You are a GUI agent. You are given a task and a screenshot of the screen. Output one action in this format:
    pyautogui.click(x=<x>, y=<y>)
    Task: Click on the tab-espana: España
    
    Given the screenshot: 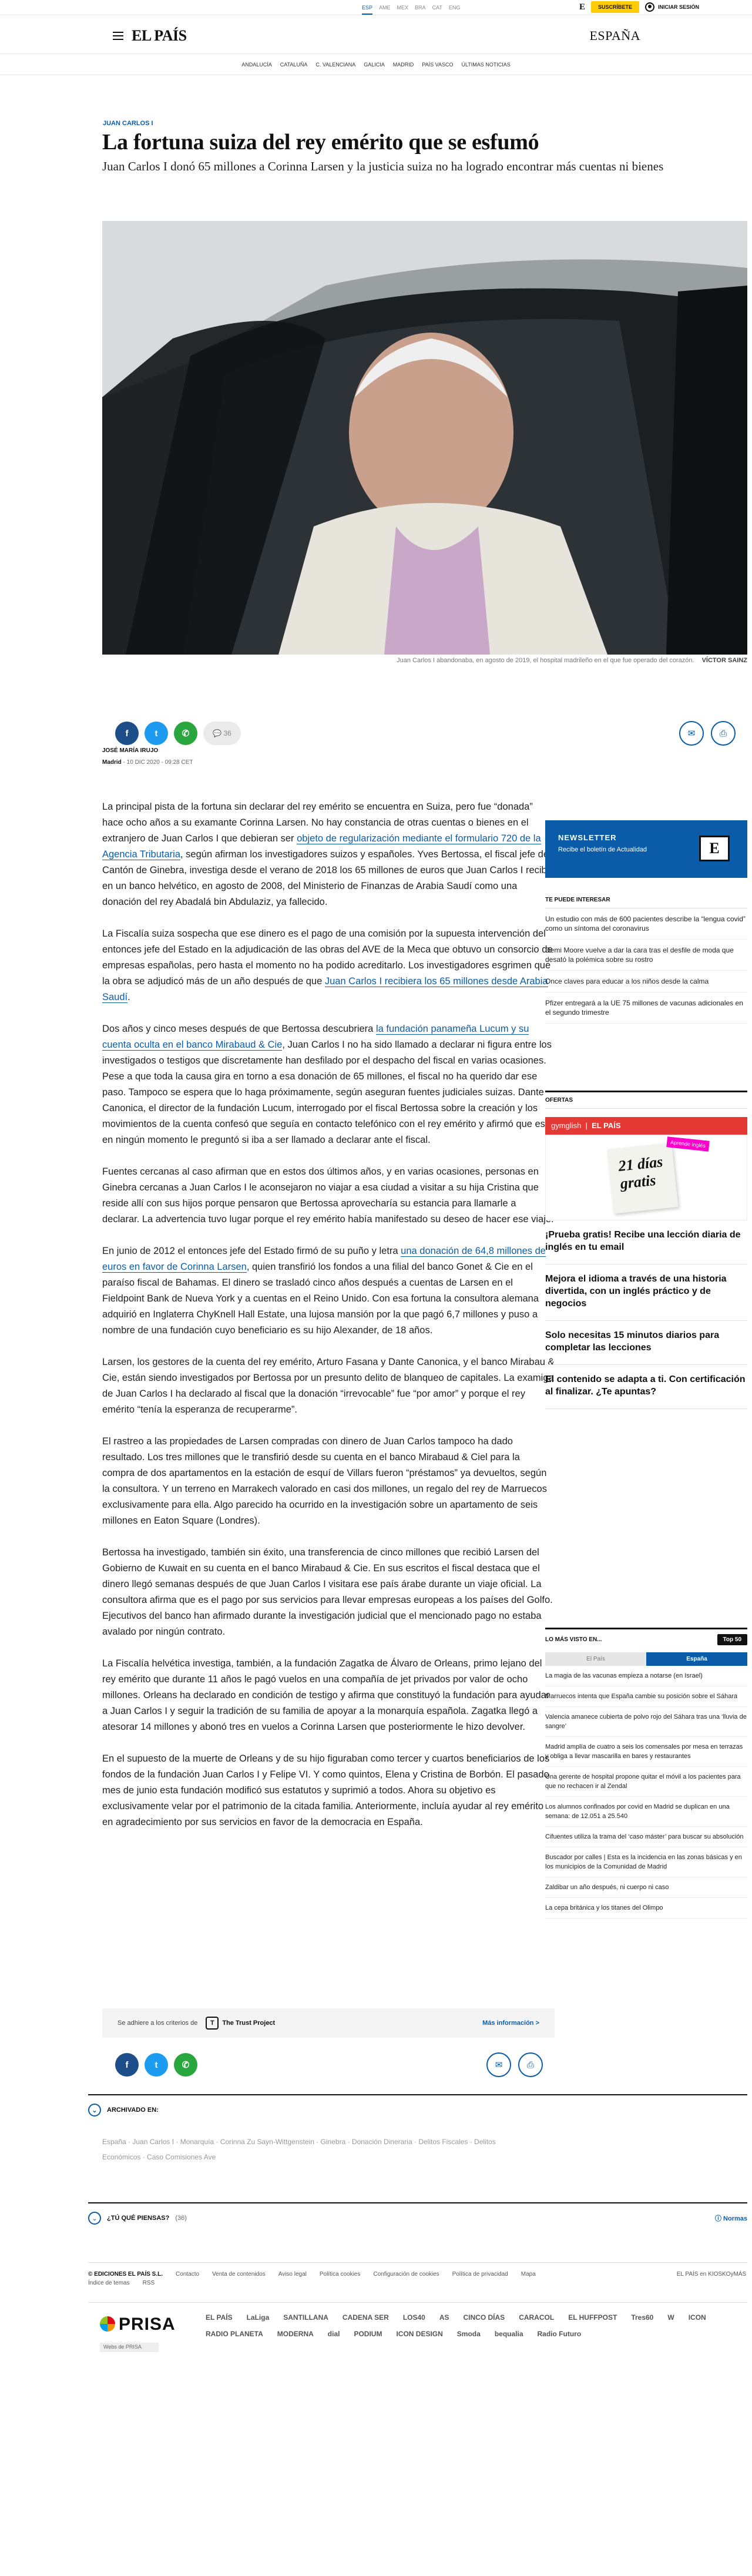 What is the action you would take?
    pyautogui.click(x=697, y=1659)
    